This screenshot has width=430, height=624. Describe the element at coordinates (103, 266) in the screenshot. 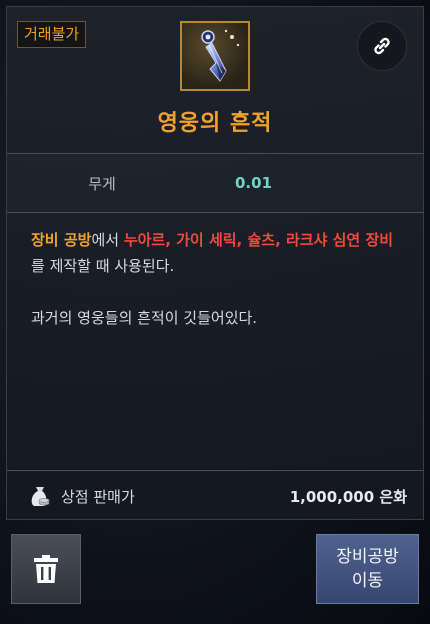

I see `usage-suffix: 를 제작할 때 사용된다.` at that location.